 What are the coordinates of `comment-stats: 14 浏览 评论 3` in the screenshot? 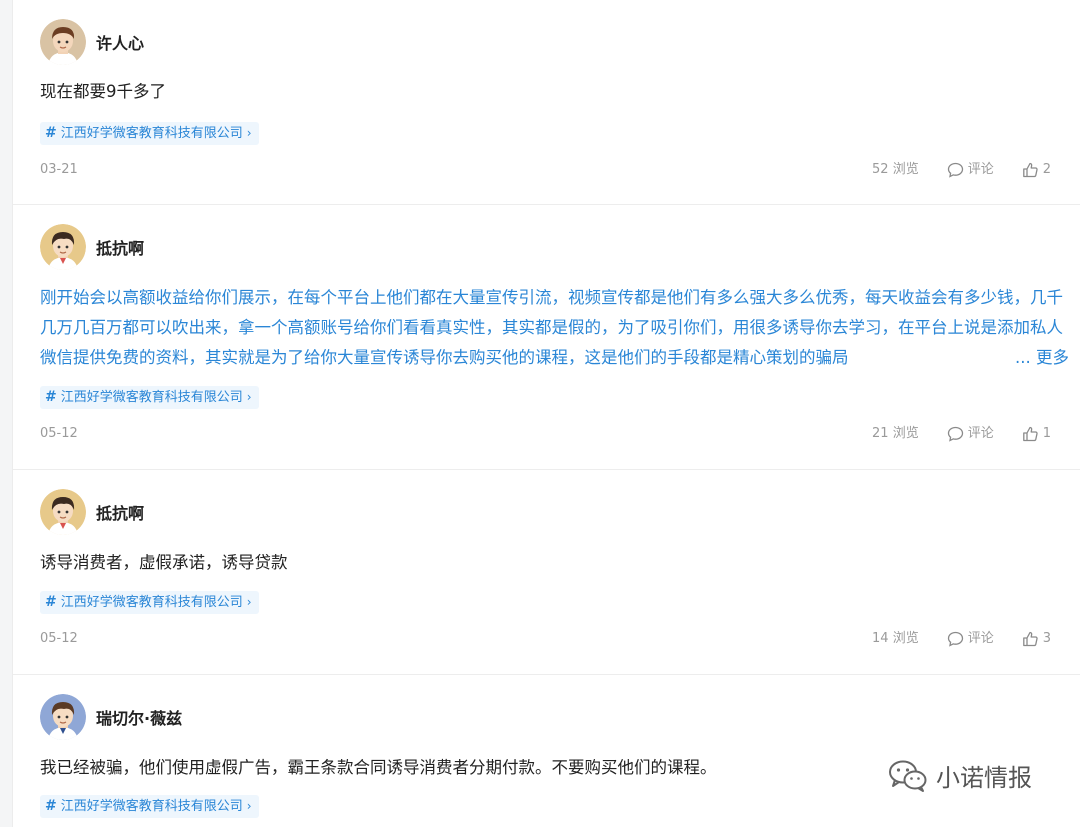 It's located at (947, 639).